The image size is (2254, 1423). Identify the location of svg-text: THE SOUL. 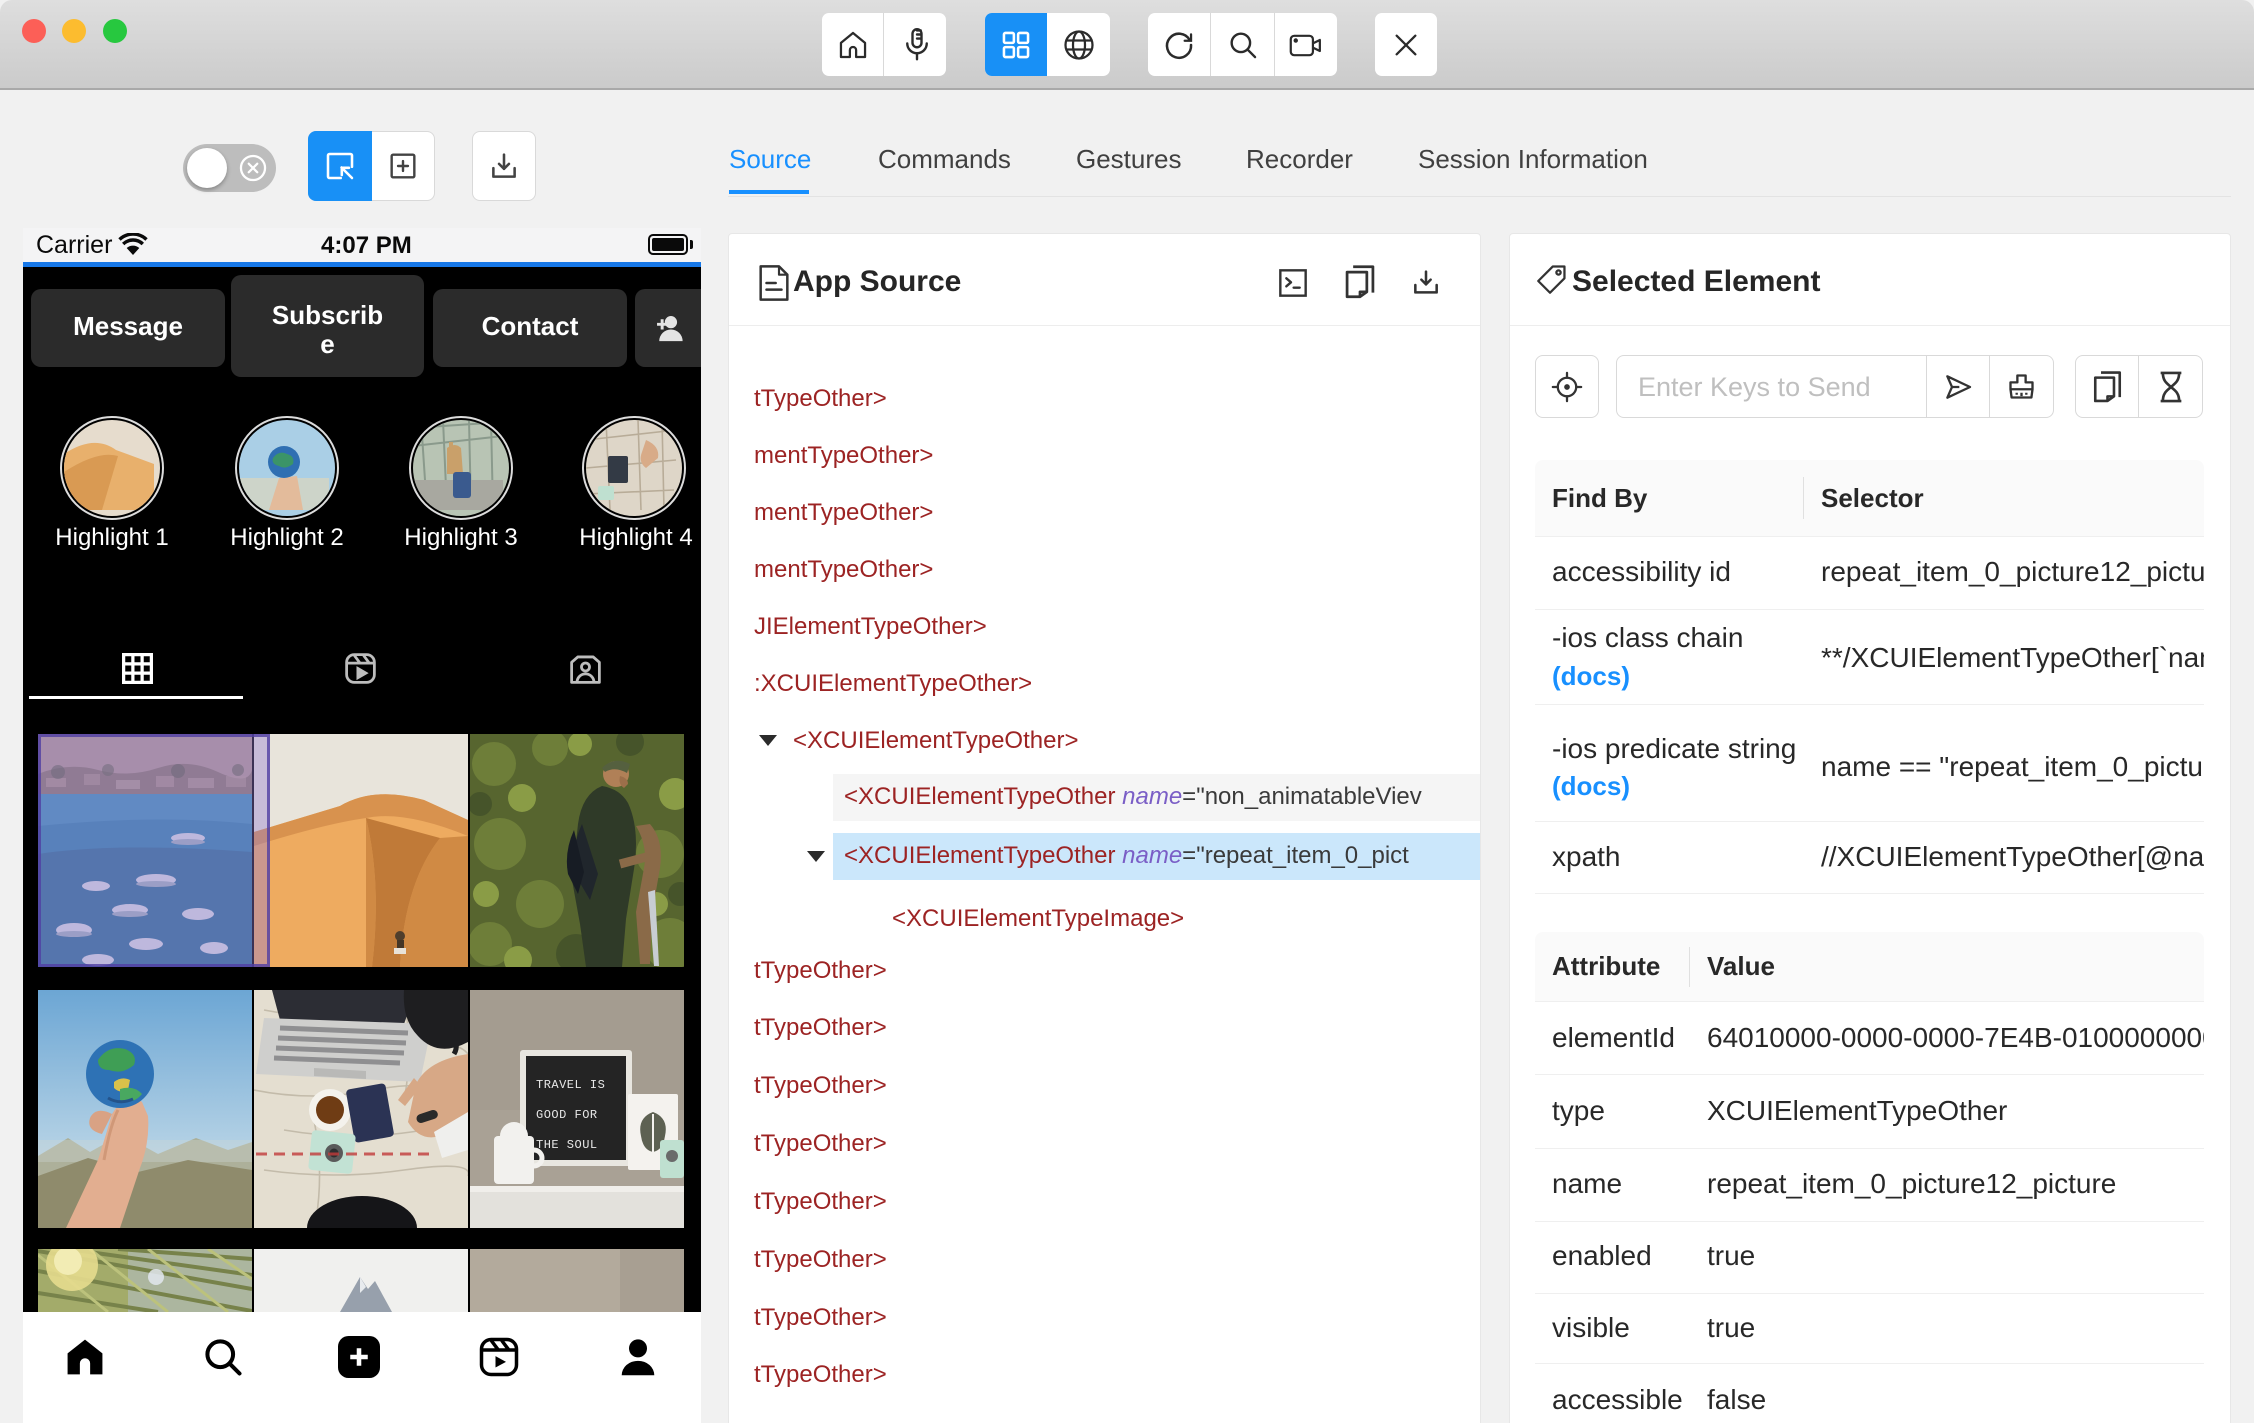
(567, 1145).